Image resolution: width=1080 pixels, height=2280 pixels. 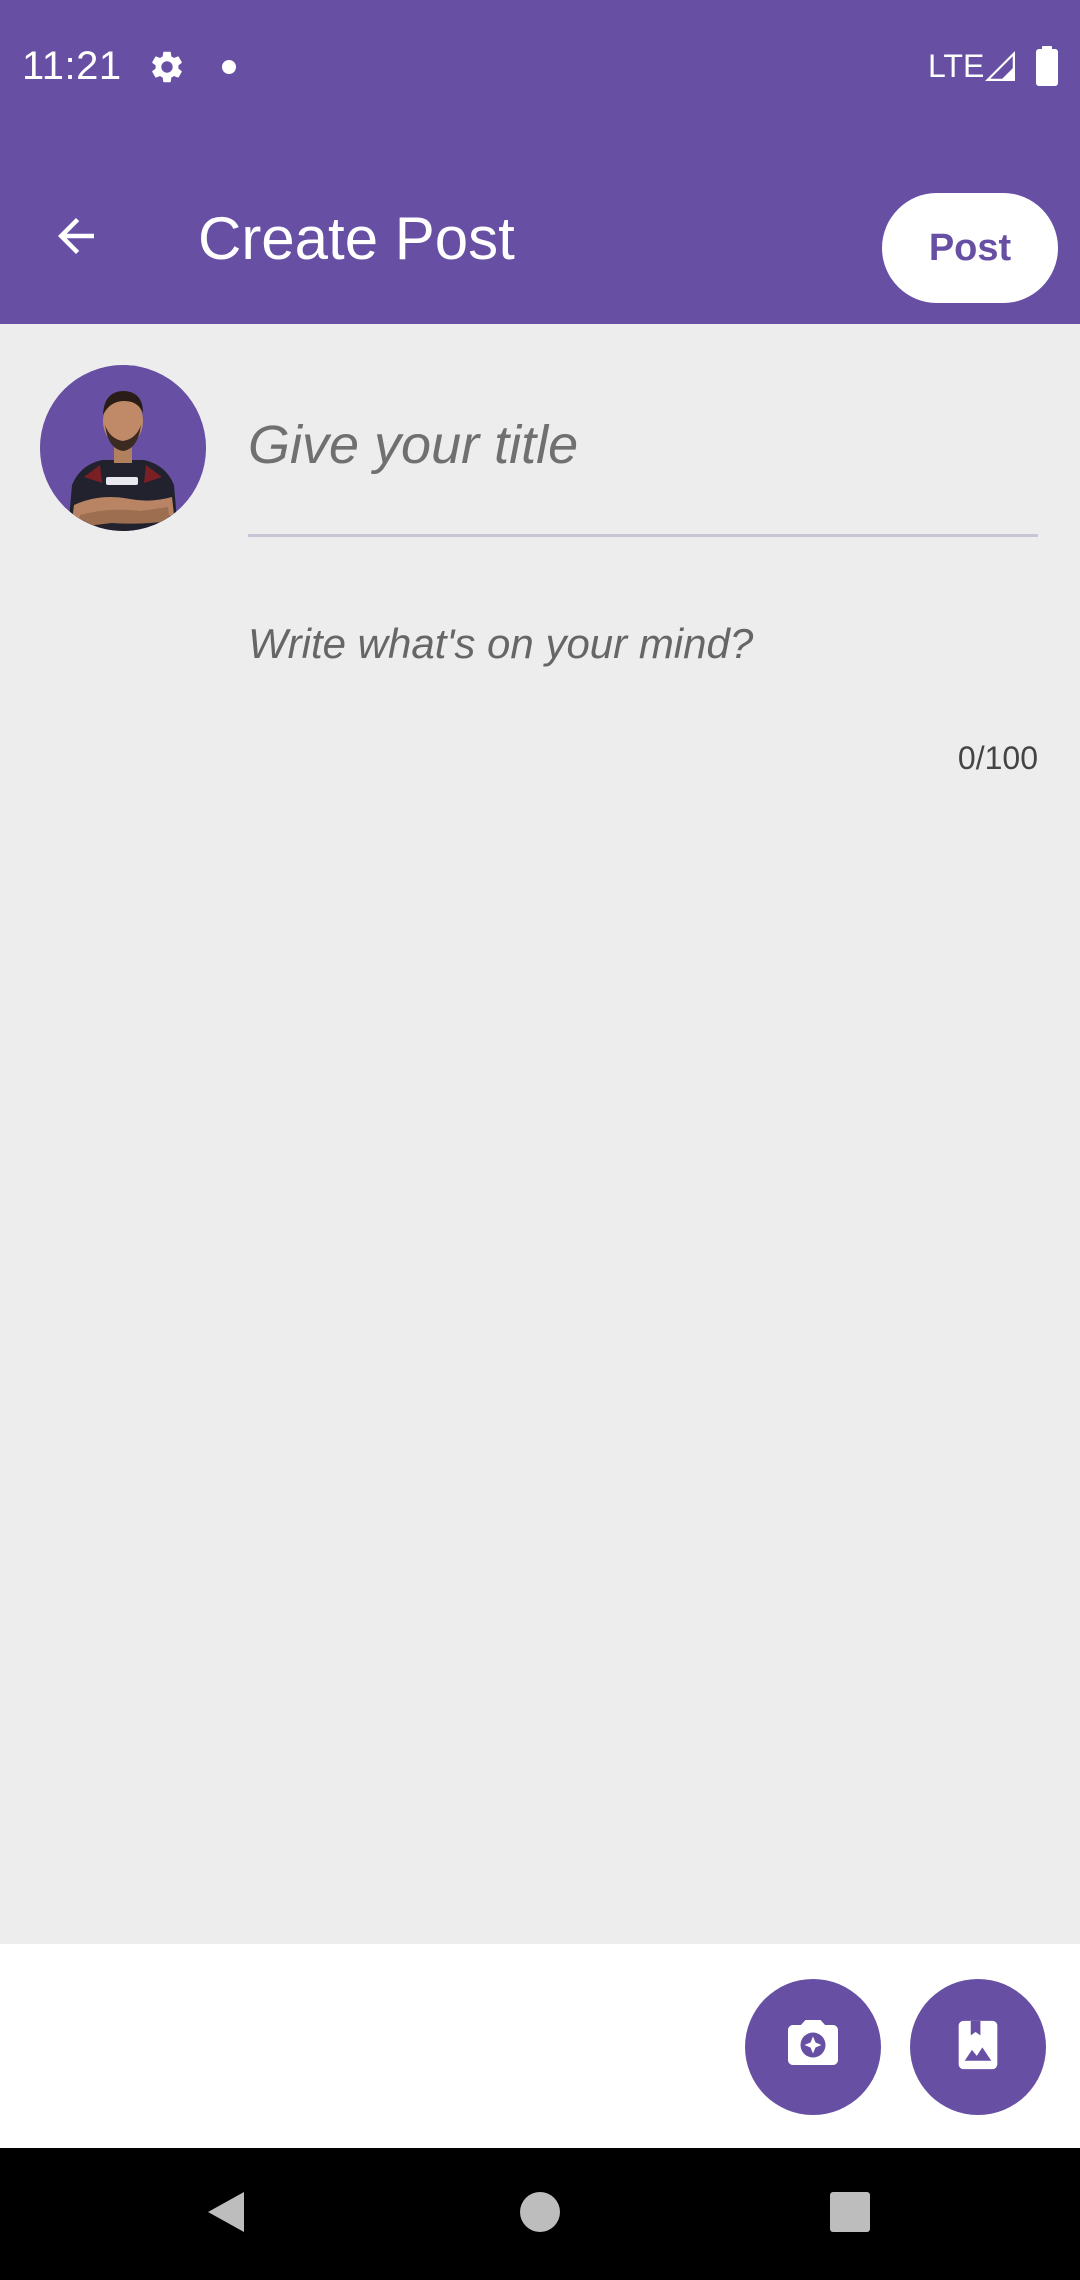 I want to click on nav-back-button, so click(x=226, y=2214).